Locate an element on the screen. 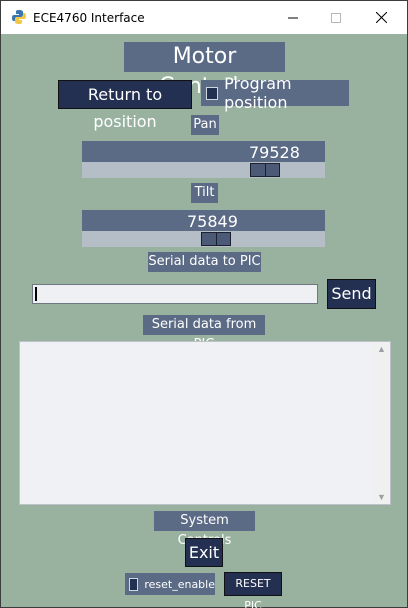 The width and height of the screenshot is (408, 608). send-button: Send is located at coordinates (351, 294).